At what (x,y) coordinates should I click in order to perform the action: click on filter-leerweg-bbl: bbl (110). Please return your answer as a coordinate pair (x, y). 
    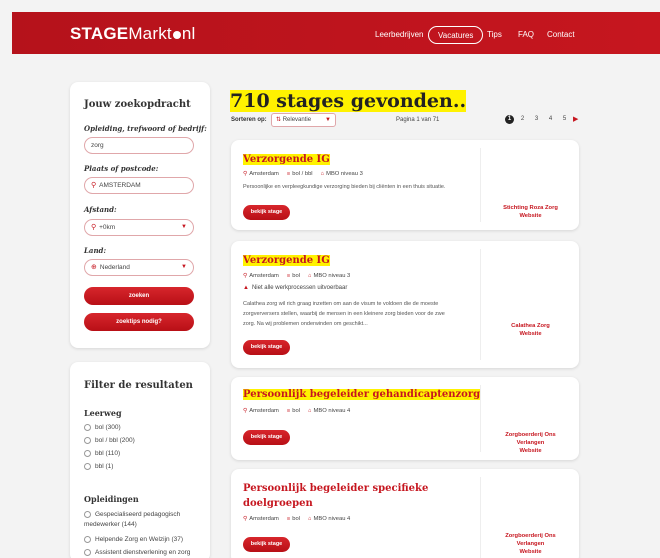
    Looking at the image, I should click on (102, 453).